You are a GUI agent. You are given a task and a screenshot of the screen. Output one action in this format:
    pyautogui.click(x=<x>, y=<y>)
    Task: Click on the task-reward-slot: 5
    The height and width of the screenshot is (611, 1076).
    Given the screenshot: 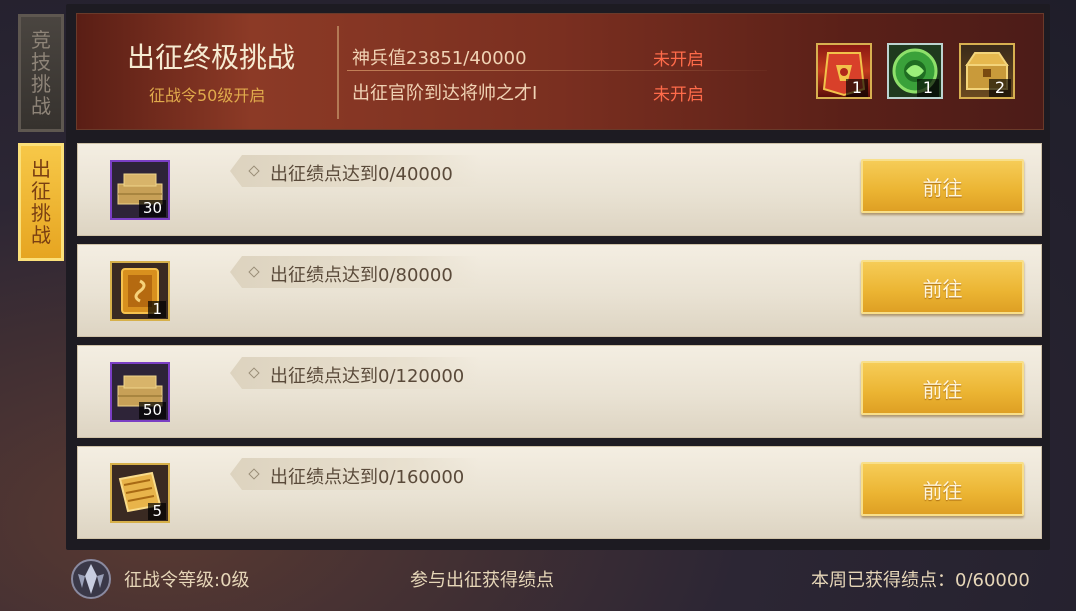 What is the action you would take?
    pyautogui.click(x=140, y=493)
    